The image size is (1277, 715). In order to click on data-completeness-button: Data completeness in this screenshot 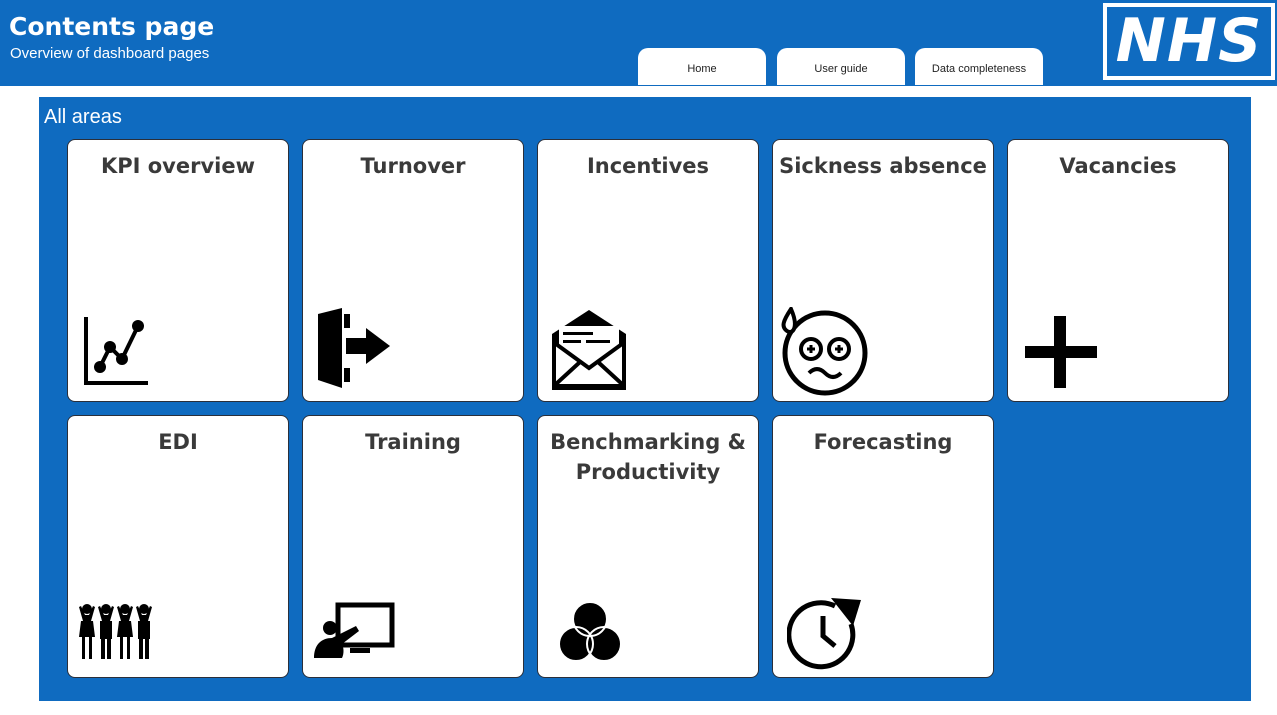, I will do `click(979, 66)`.